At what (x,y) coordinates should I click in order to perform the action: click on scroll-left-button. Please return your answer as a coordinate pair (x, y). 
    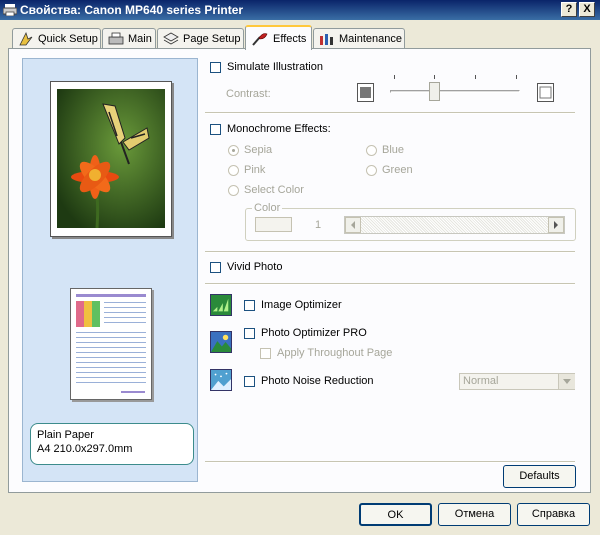
    Looking at the image, I should click on (353, 225).